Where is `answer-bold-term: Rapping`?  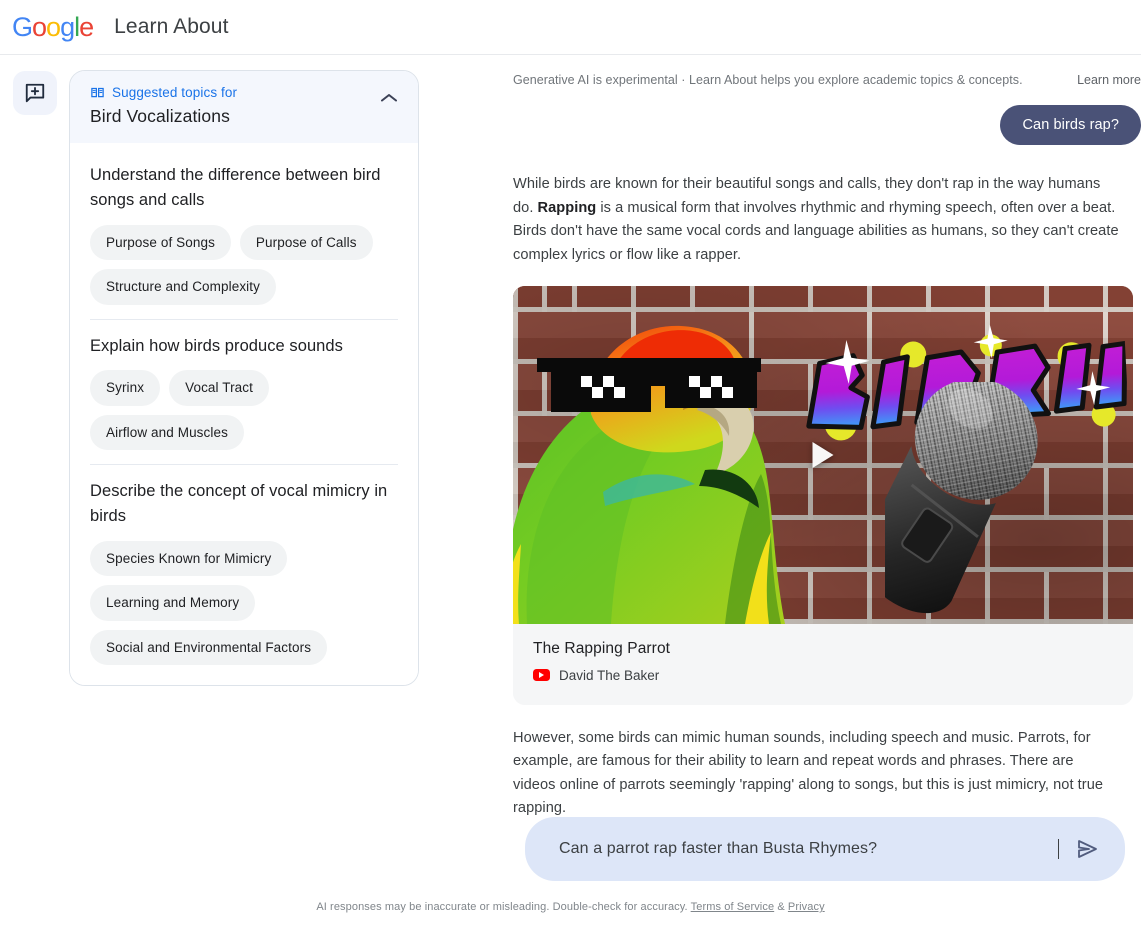
answer-bold-term: Rapping is located at coordinates (567, 207).